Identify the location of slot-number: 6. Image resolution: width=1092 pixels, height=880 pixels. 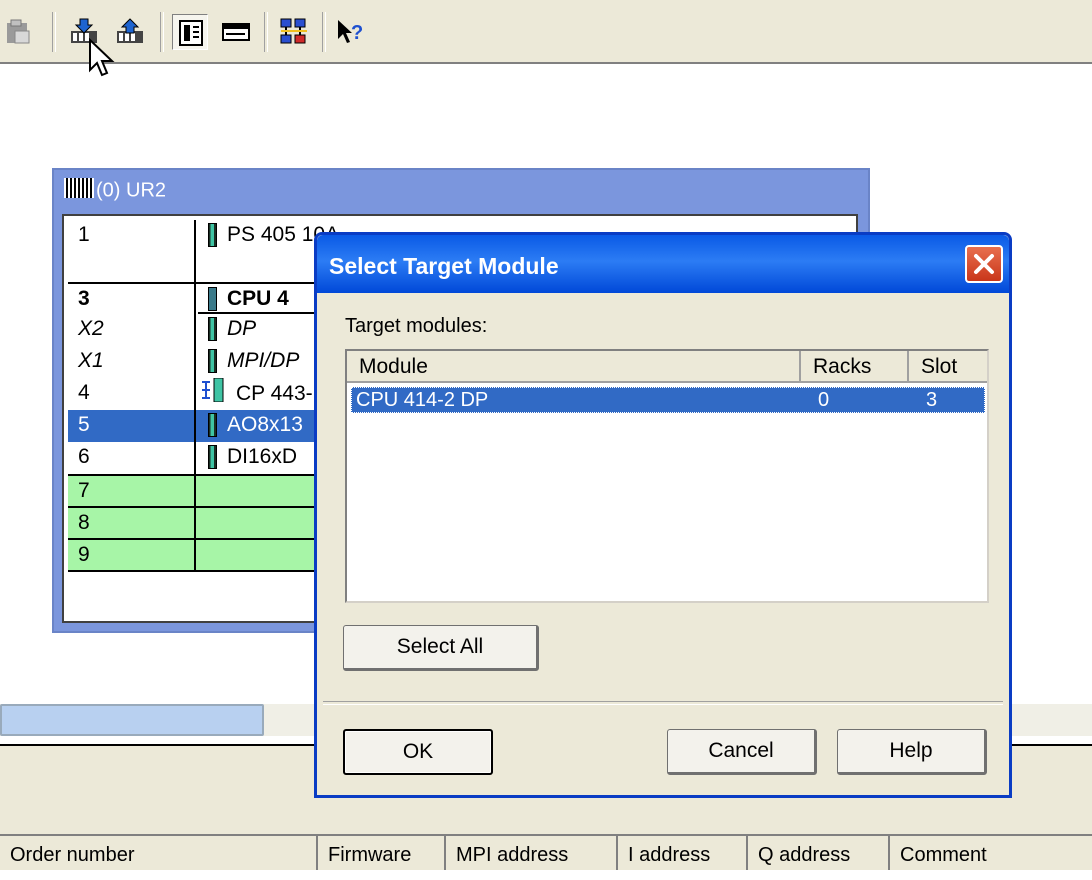
(132, 458).